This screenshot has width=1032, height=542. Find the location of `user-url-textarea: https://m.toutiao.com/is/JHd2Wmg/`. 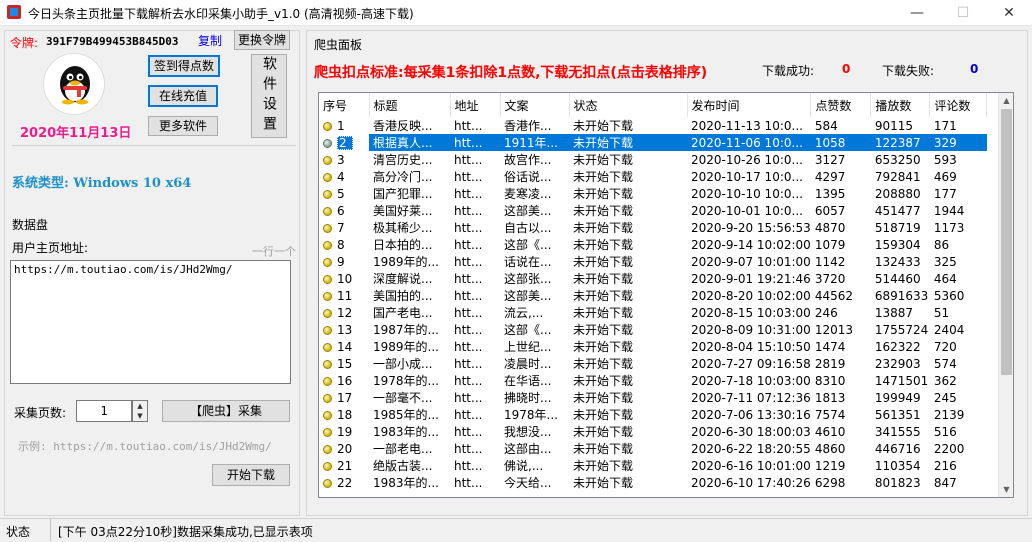

user-url-textarea: https://m.toutiao.com/is/JHd2Wmg/ is located at coordinates (150, 322).